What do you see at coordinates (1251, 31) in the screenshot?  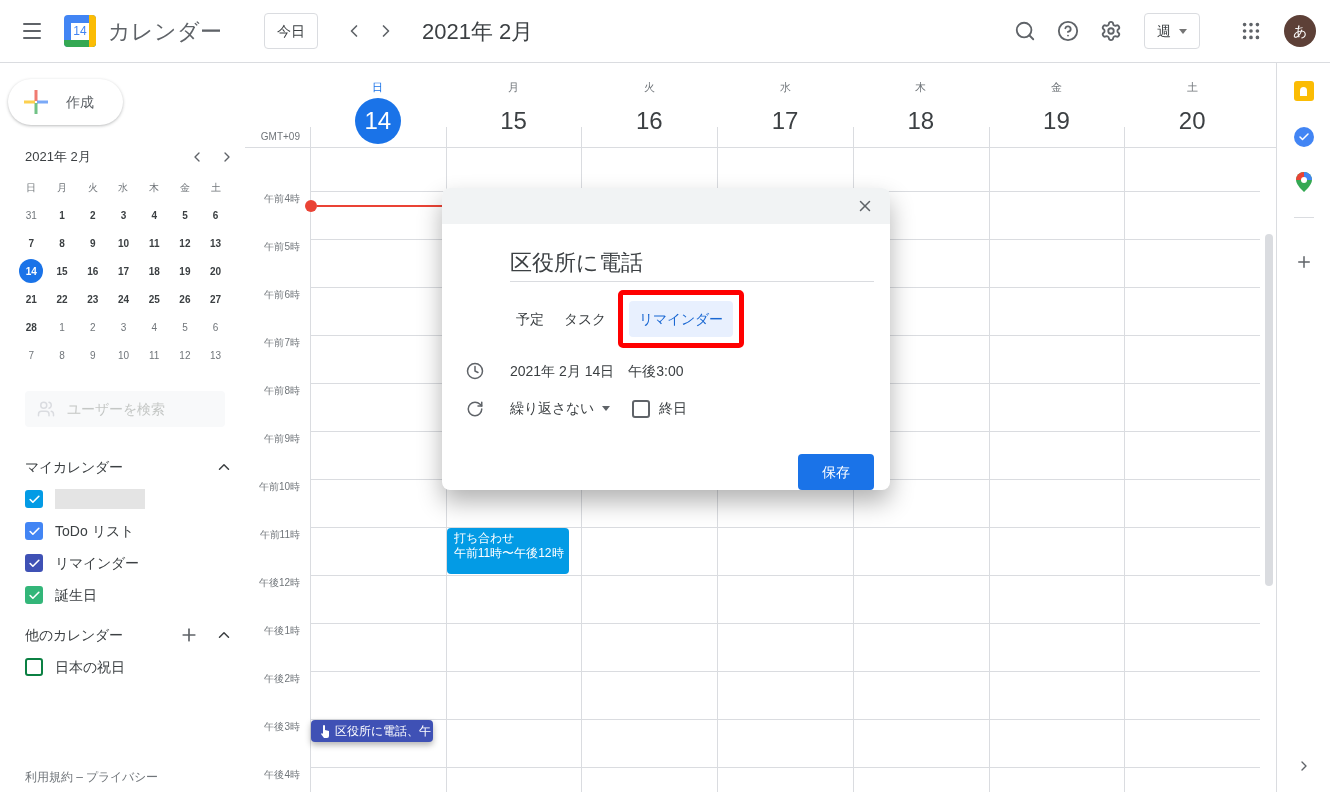 I see `apps-icon` at bounding box center [1251, 31].